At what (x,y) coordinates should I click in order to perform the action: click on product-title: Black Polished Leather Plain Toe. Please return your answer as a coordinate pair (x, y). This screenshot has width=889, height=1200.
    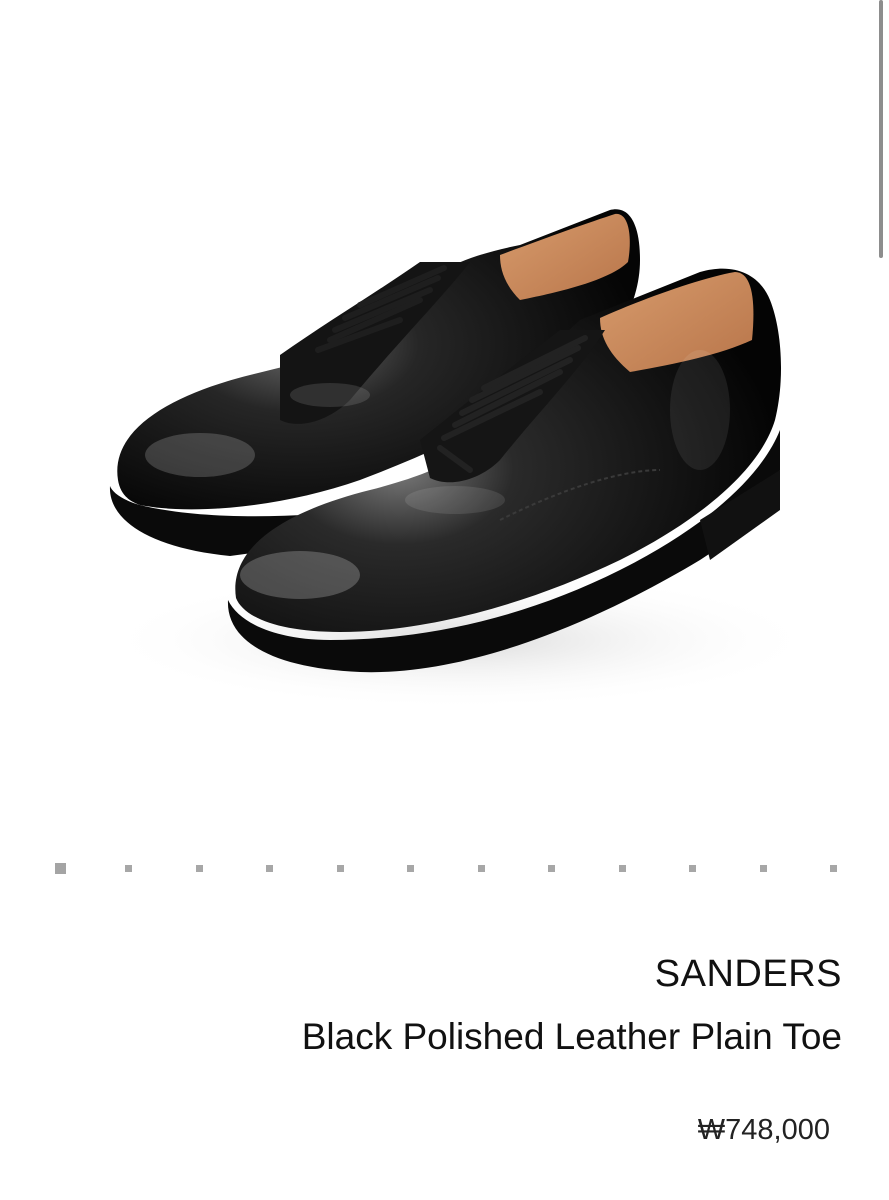
    Looking at the image, I should click on (571, 1036).